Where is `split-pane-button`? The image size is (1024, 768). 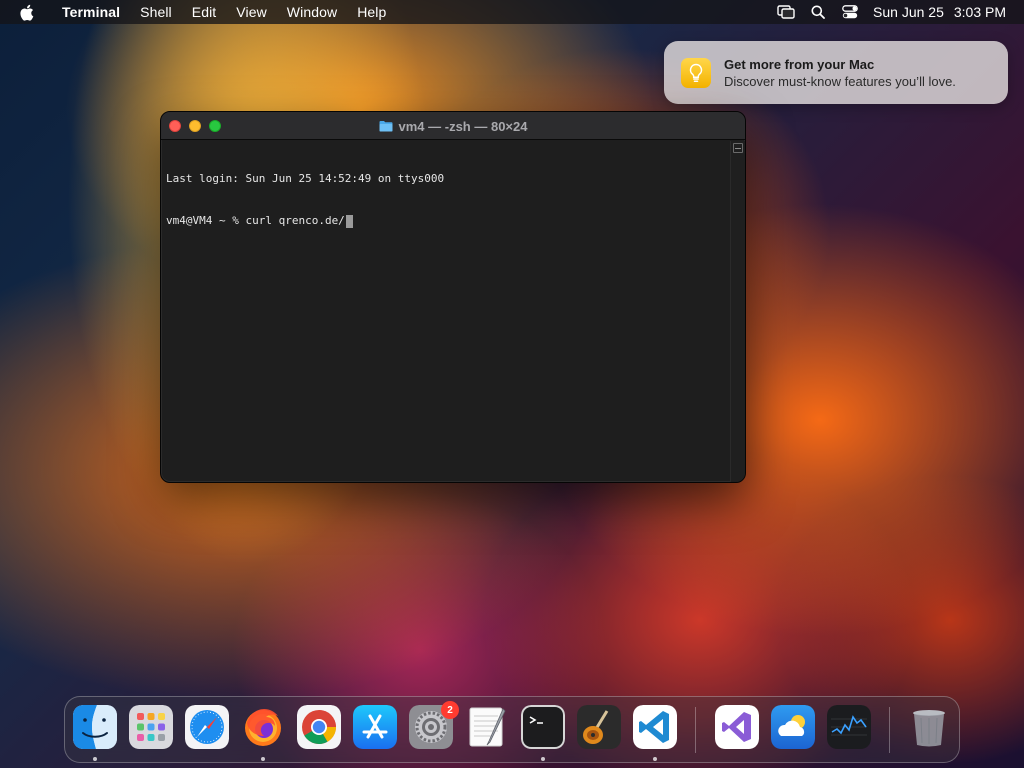
split-pane-button is located at coordinates (738, 148).